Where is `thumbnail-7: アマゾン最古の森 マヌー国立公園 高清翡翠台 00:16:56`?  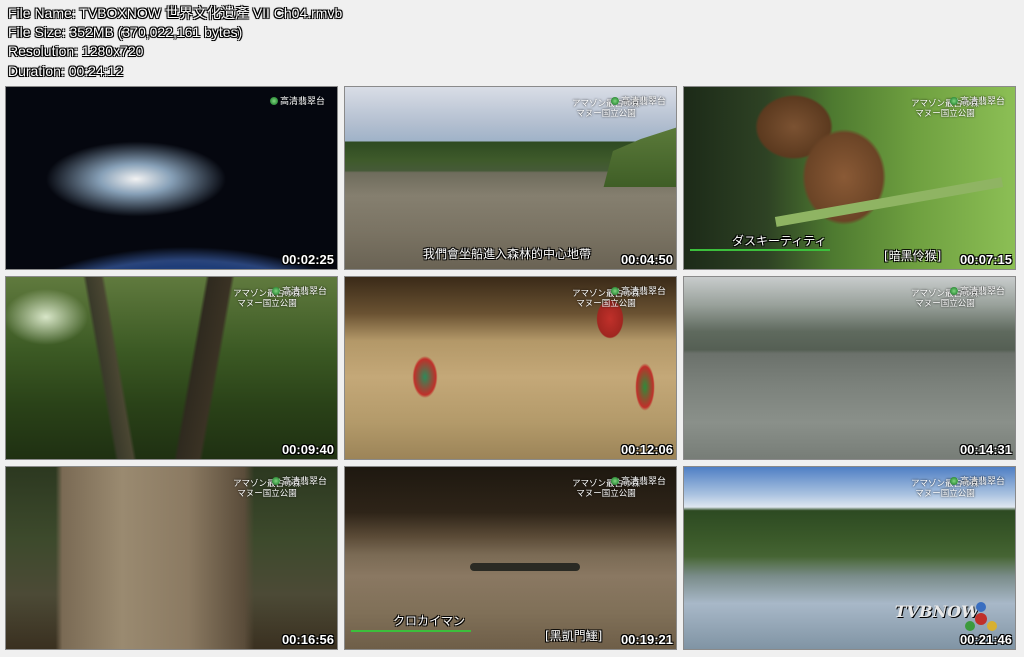 thumbnail-7: アマゾン最古の森 マヌー国立公園 高清翡翠台 00:16:56 is located at coordinates (171, 558).